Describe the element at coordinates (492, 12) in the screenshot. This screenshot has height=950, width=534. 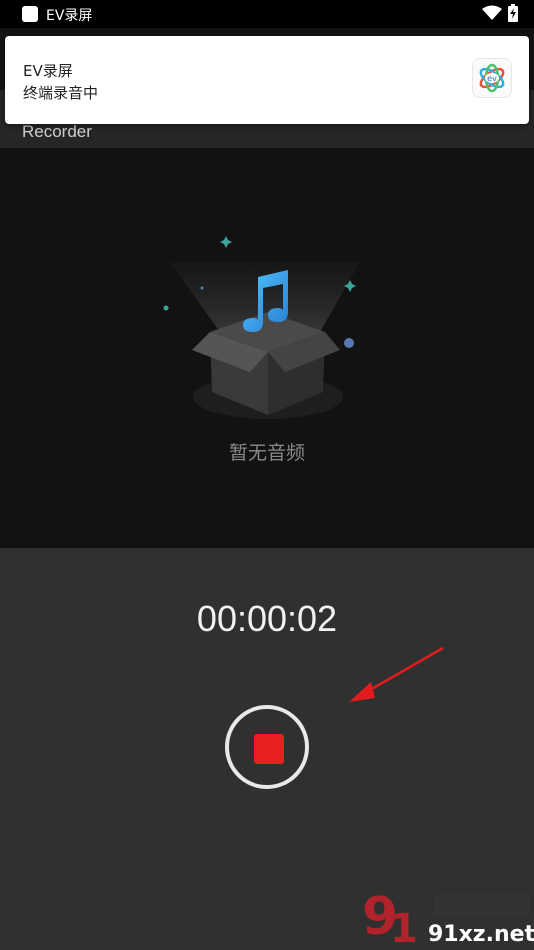
I see `wifi-icon` at that location.